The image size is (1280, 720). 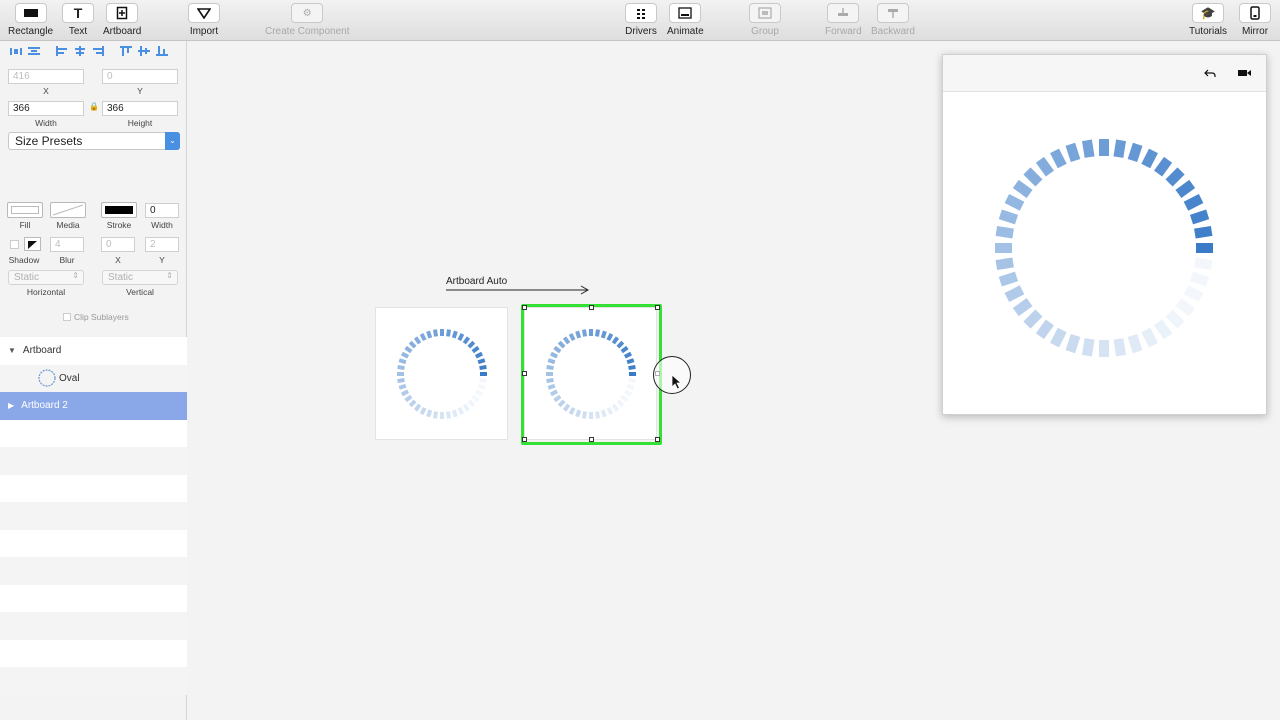 What do you see at coordinates (67, 317) in the screenshot?
I see `clip-sublayers-checkbox` at bounding box center [67, 317].